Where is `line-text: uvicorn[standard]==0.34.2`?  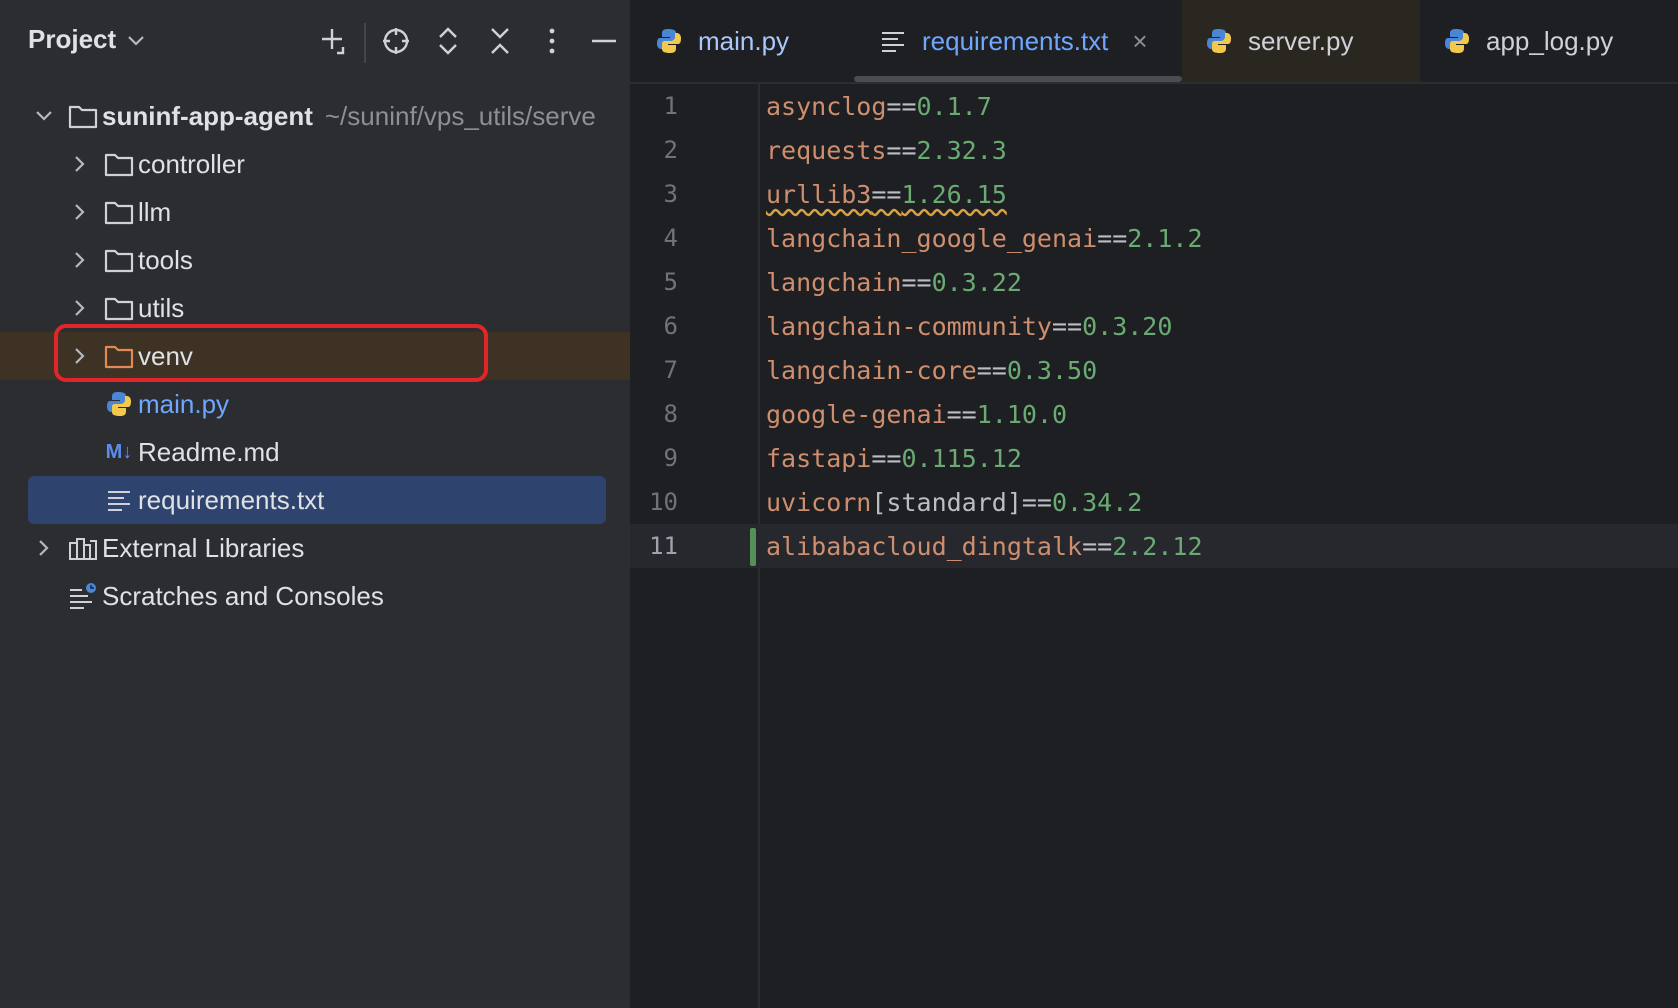
line-text: uvicorn[standard]==0.34.2 is located at coordinates (954, 502).